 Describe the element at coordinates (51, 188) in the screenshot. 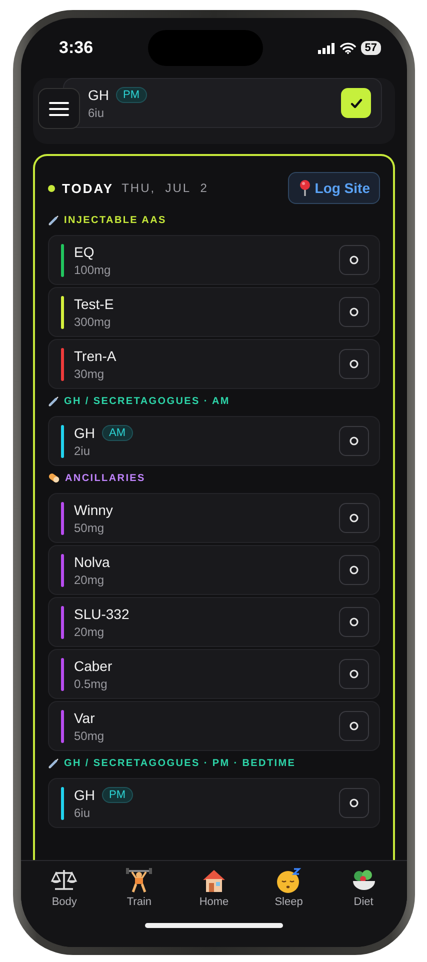

I see `status-dot` at that location.